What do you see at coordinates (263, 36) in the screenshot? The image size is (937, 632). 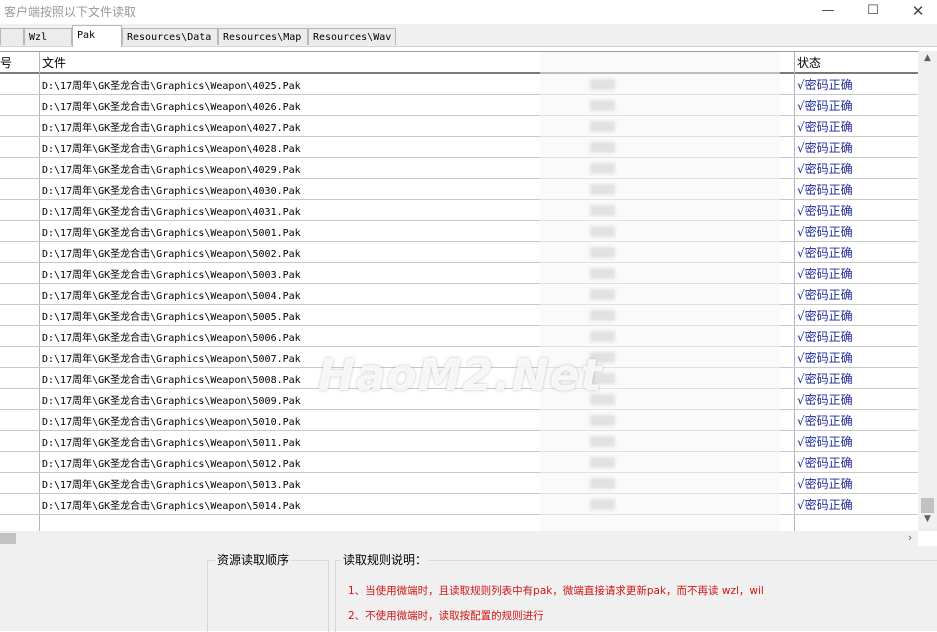 I see `tab-resources-map: Resources\Map` at bounding box center [263, 36].